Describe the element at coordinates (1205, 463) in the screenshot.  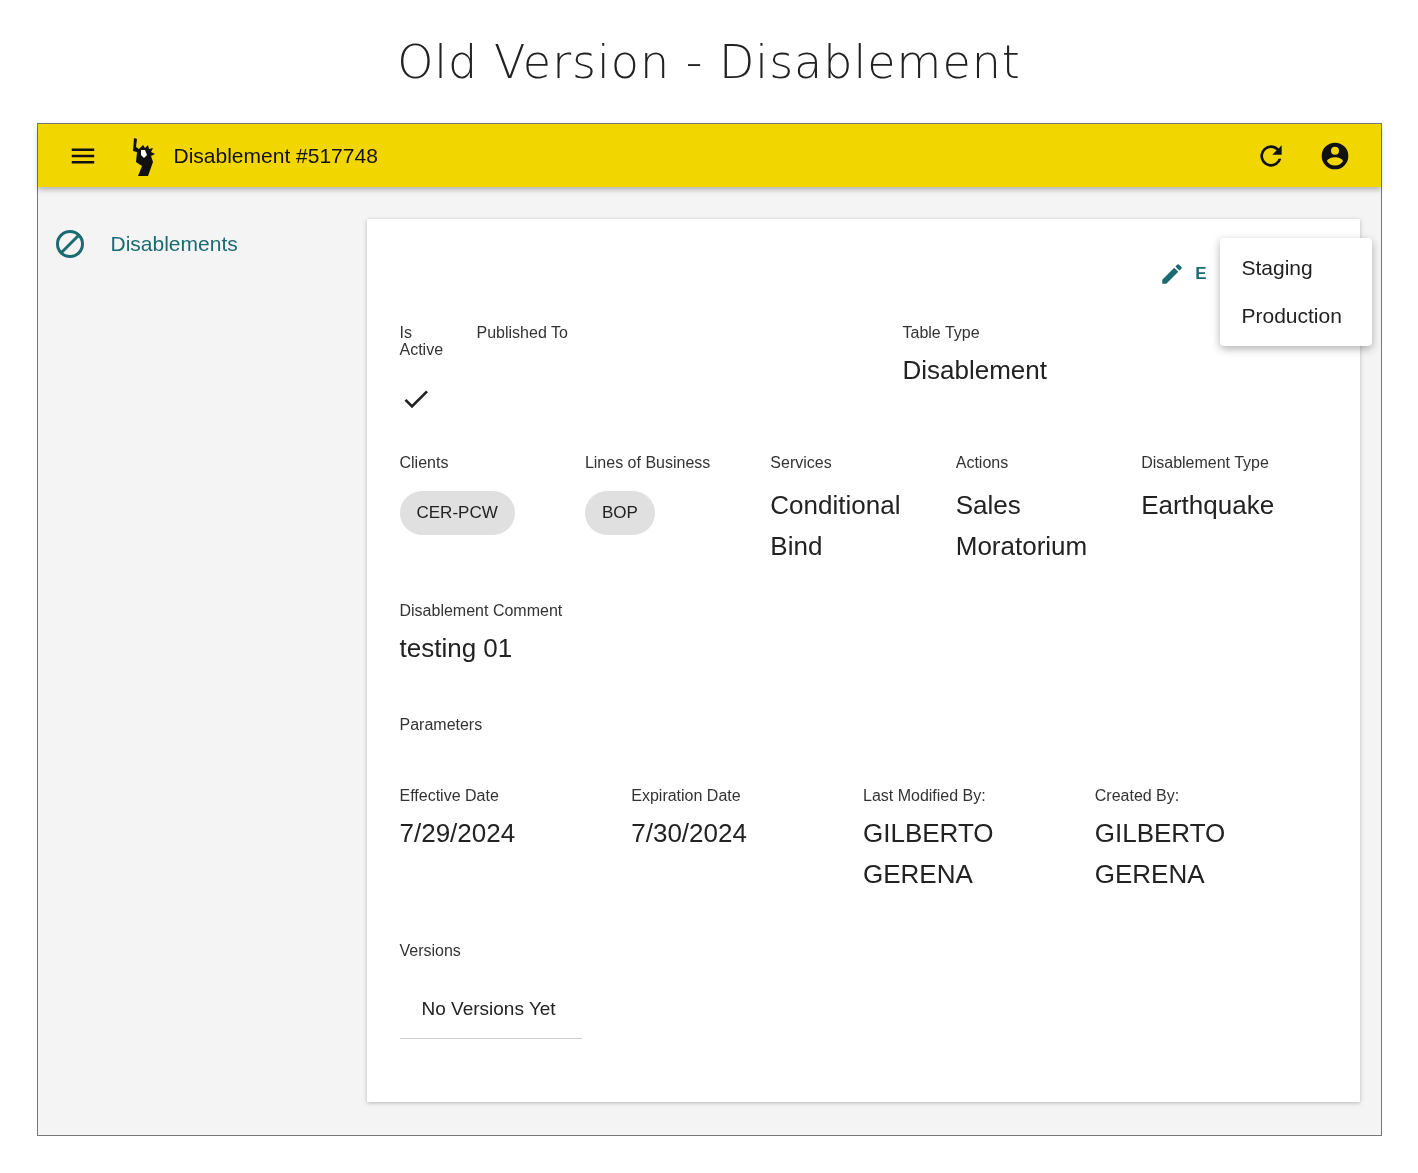
I see `field-label: Disablement Type` at that location.